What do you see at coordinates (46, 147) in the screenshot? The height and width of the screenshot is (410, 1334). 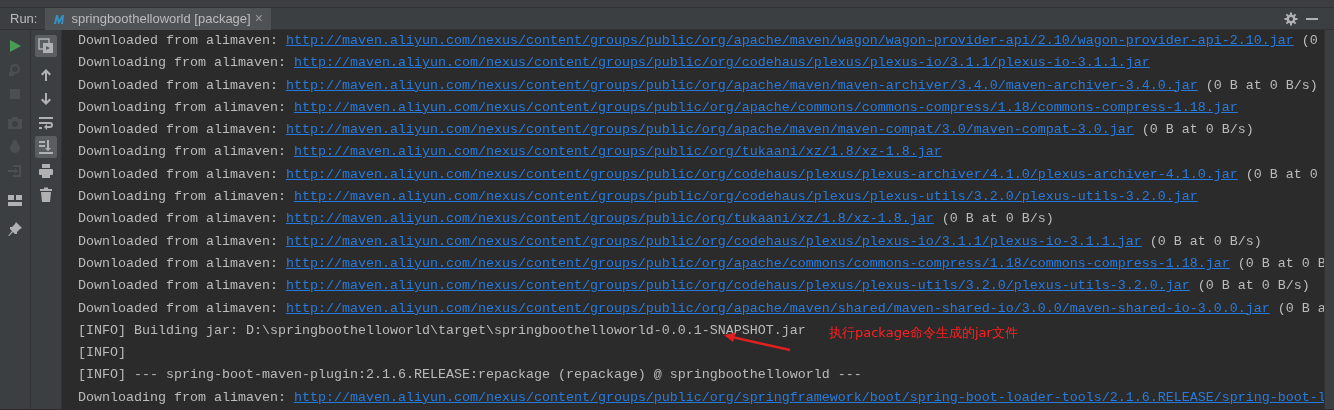 I see `scroll-to-end-icon` at bounding box center [46, 147].